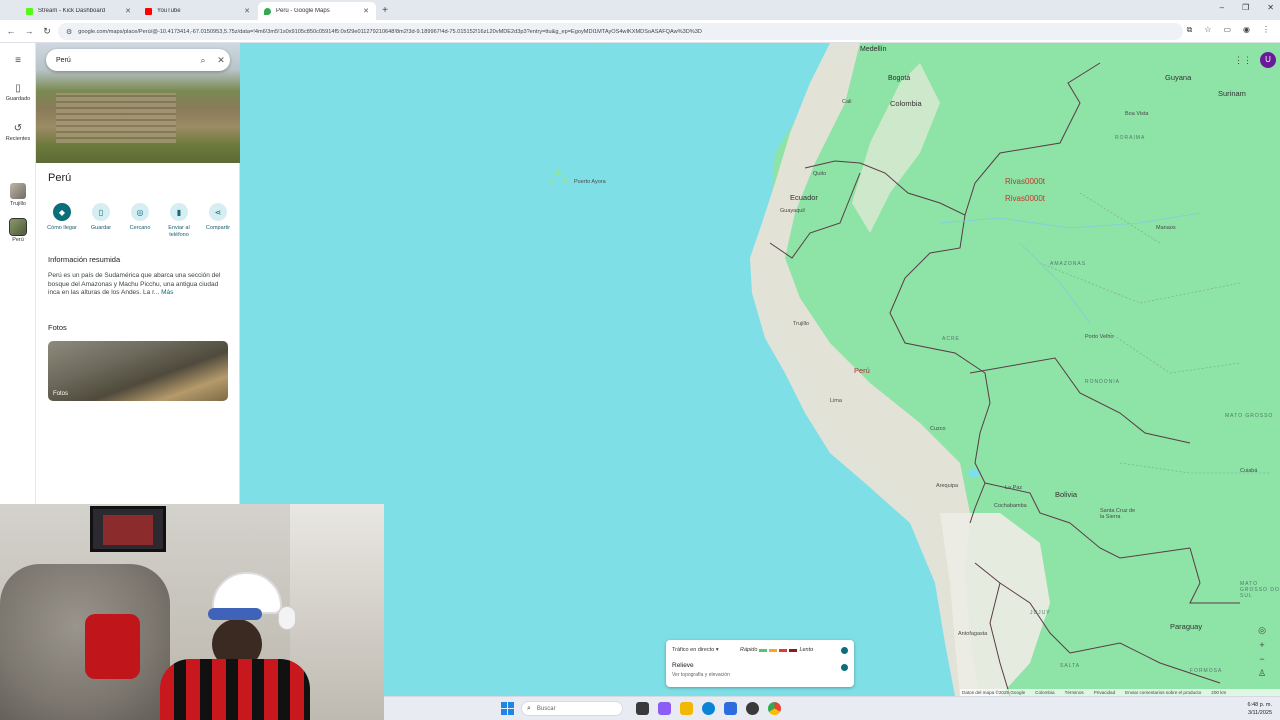  Describe the element at coordinates (1163, 692) in the screenshot. I see `attribution-feedback: Enviar comentarios sobre el producto` at that location.